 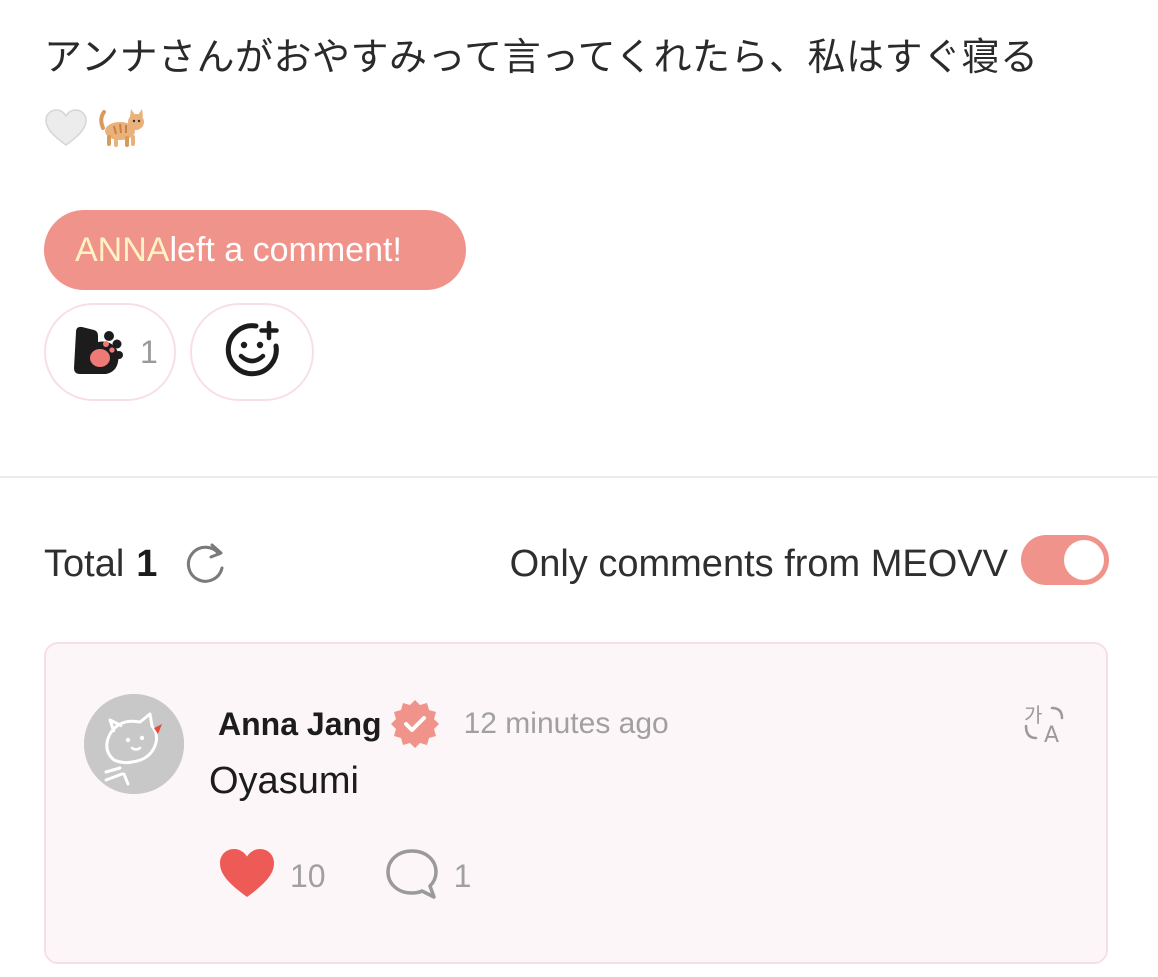 I want to click on paw-reaction-count: 1, so click(x=149, y=351).